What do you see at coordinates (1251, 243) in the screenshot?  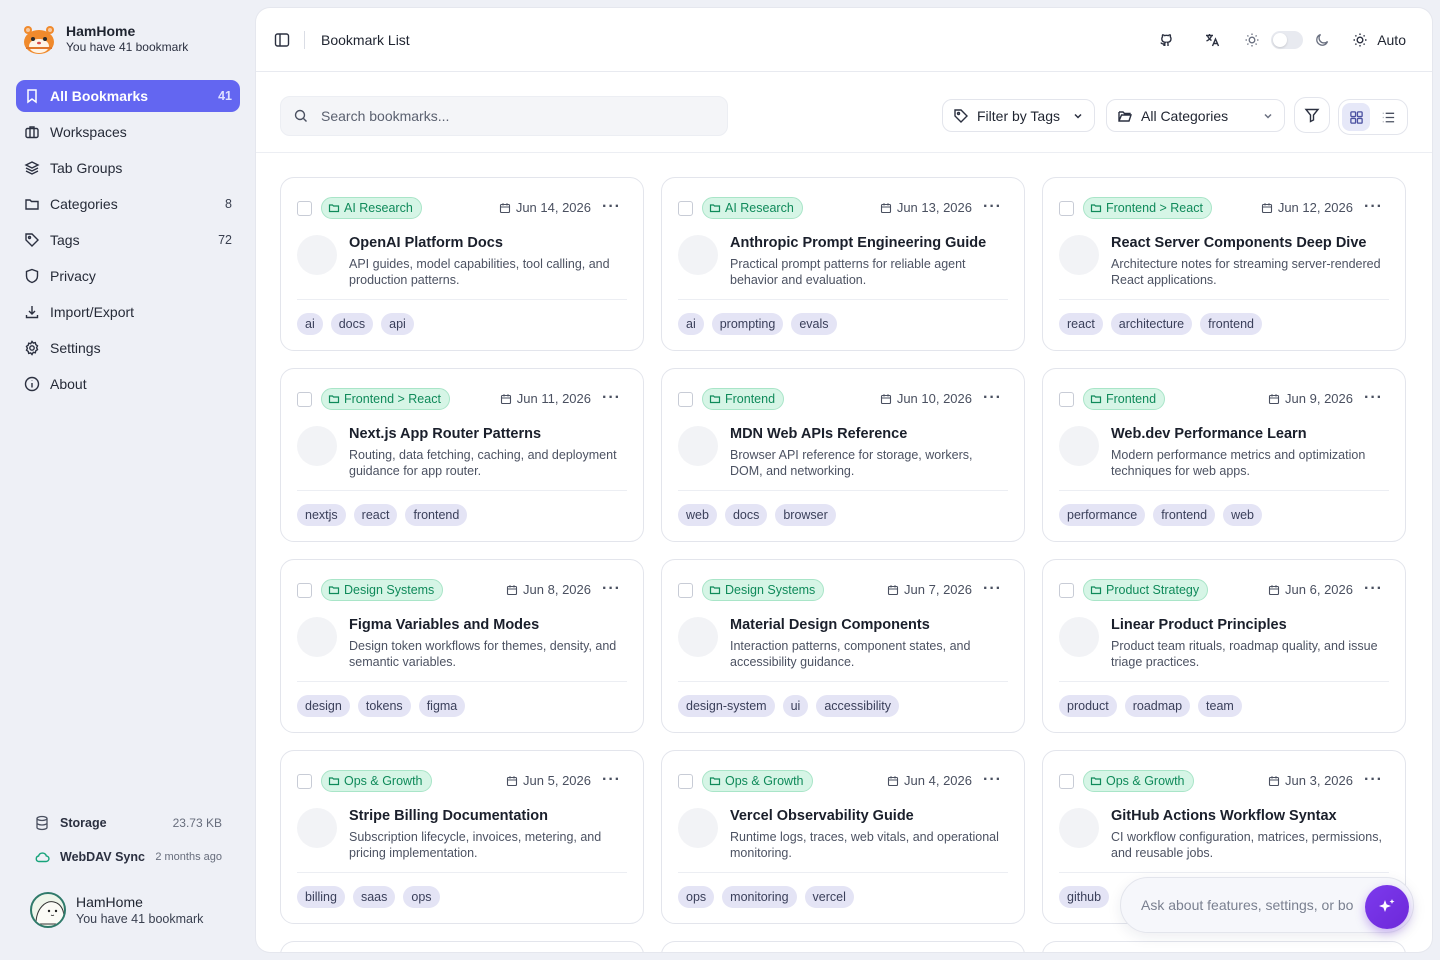 I see `bookmark-title: React Server Components Deep Dive` at bounding box center [1251, 243].